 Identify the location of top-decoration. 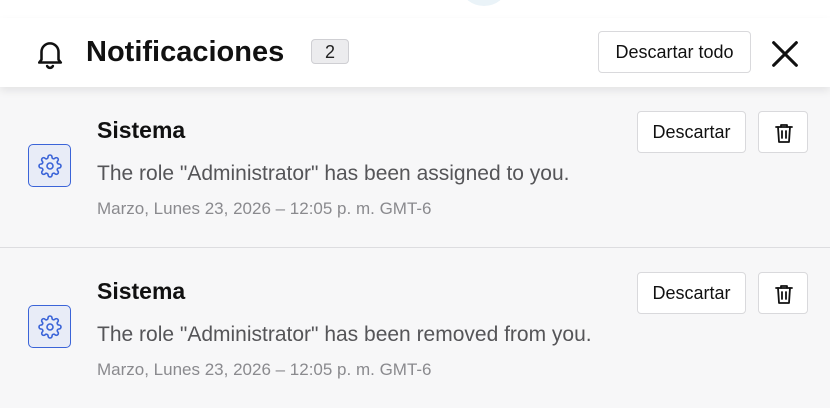
(484, 3).